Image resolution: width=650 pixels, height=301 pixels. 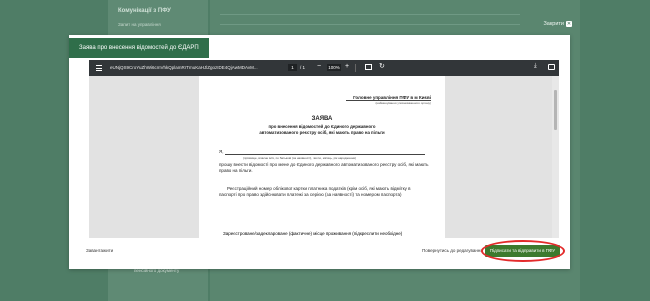 What do you see at coordinates (355, 68) in the screenshot?
I see `toolbar-divider` at bounding box center [355, 68].